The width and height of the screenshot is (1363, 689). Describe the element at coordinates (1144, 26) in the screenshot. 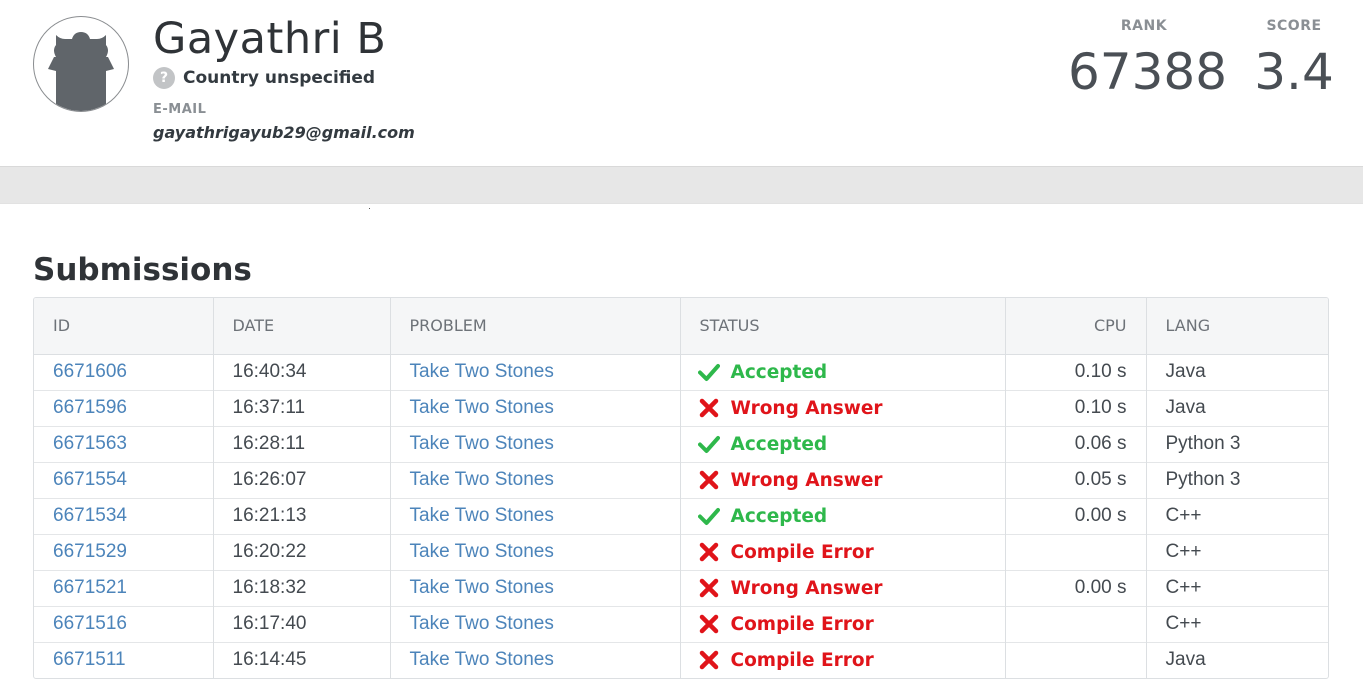

I see `rank-label: RANK` at that location.